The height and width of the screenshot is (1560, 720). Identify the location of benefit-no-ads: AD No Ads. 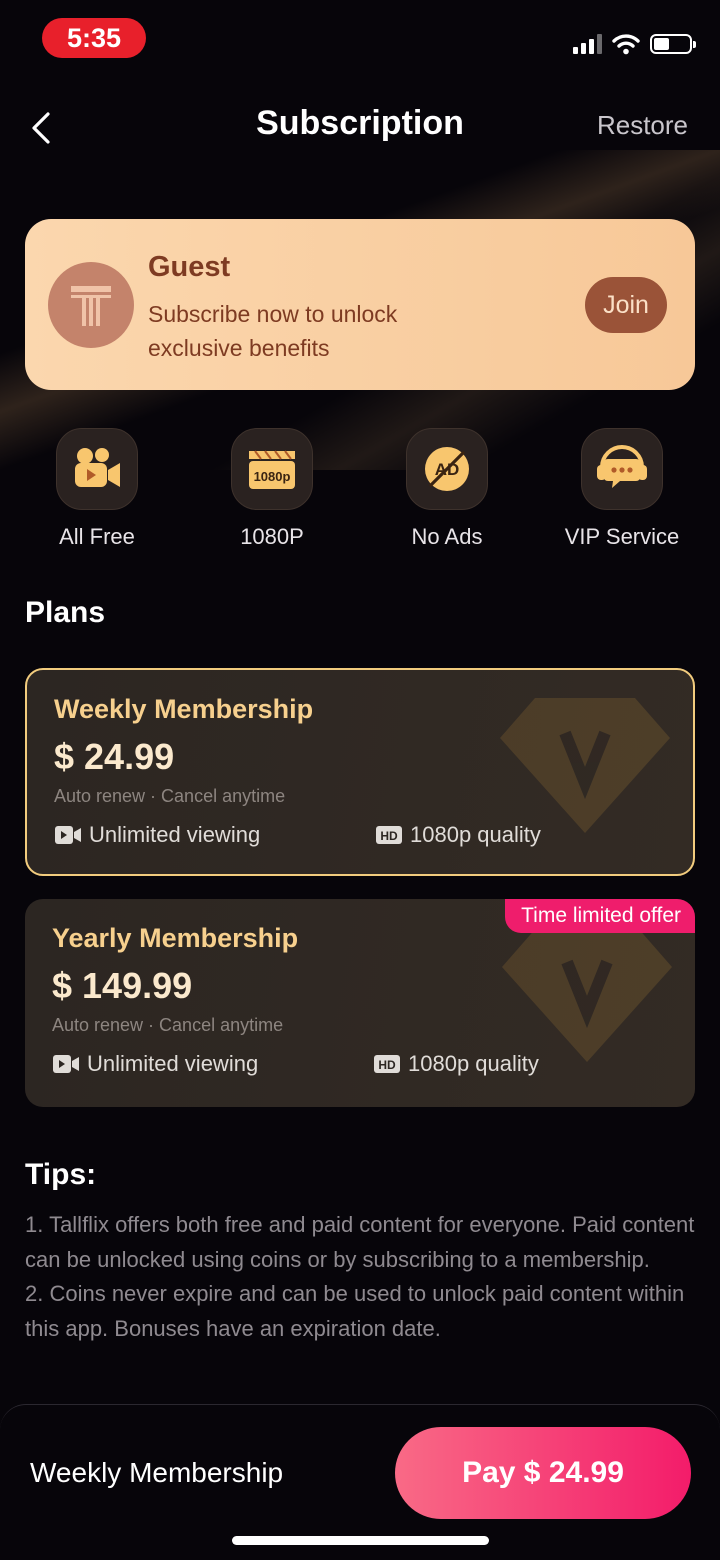
(447, 489).